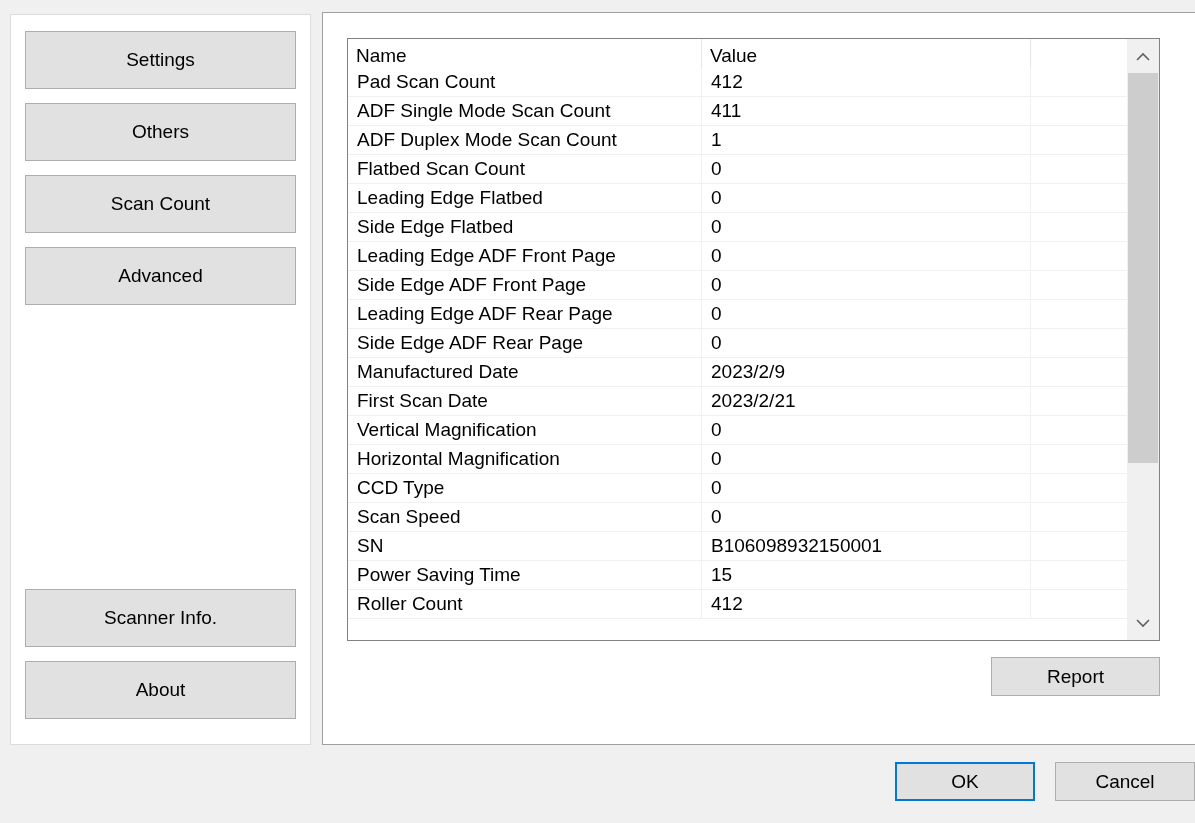 The image size is (1195, 823). What do you see at coordinates (866, 55) in the screenshot?
I see `column-header: Value` at bounding box center [866, 55].